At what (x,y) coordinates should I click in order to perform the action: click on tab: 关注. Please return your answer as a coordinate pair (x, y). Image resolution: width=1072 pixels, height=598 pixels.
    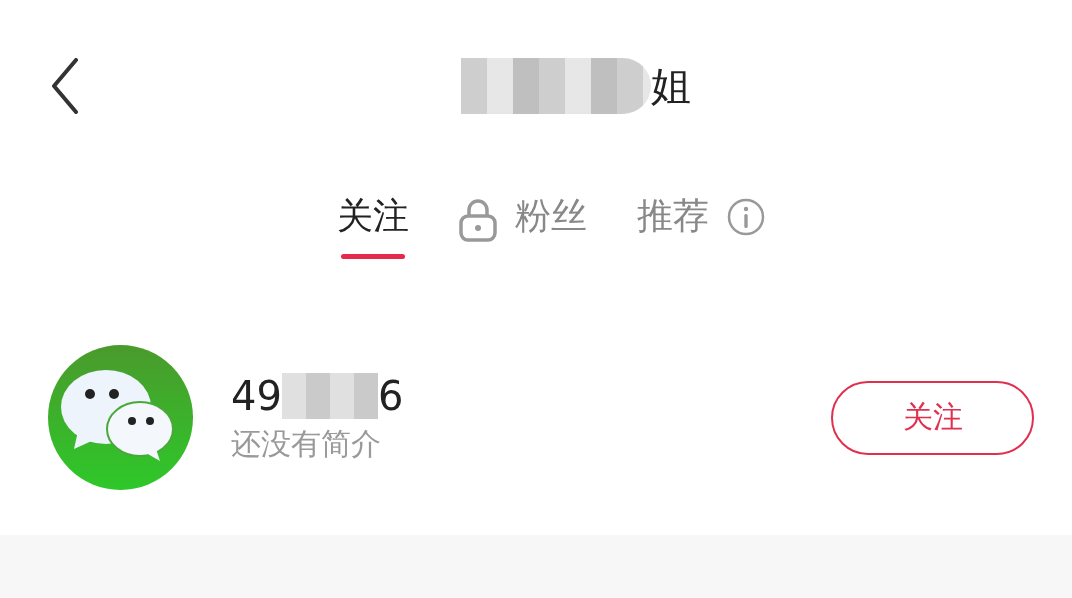
    Looking at the image, I should click on (373, 220).